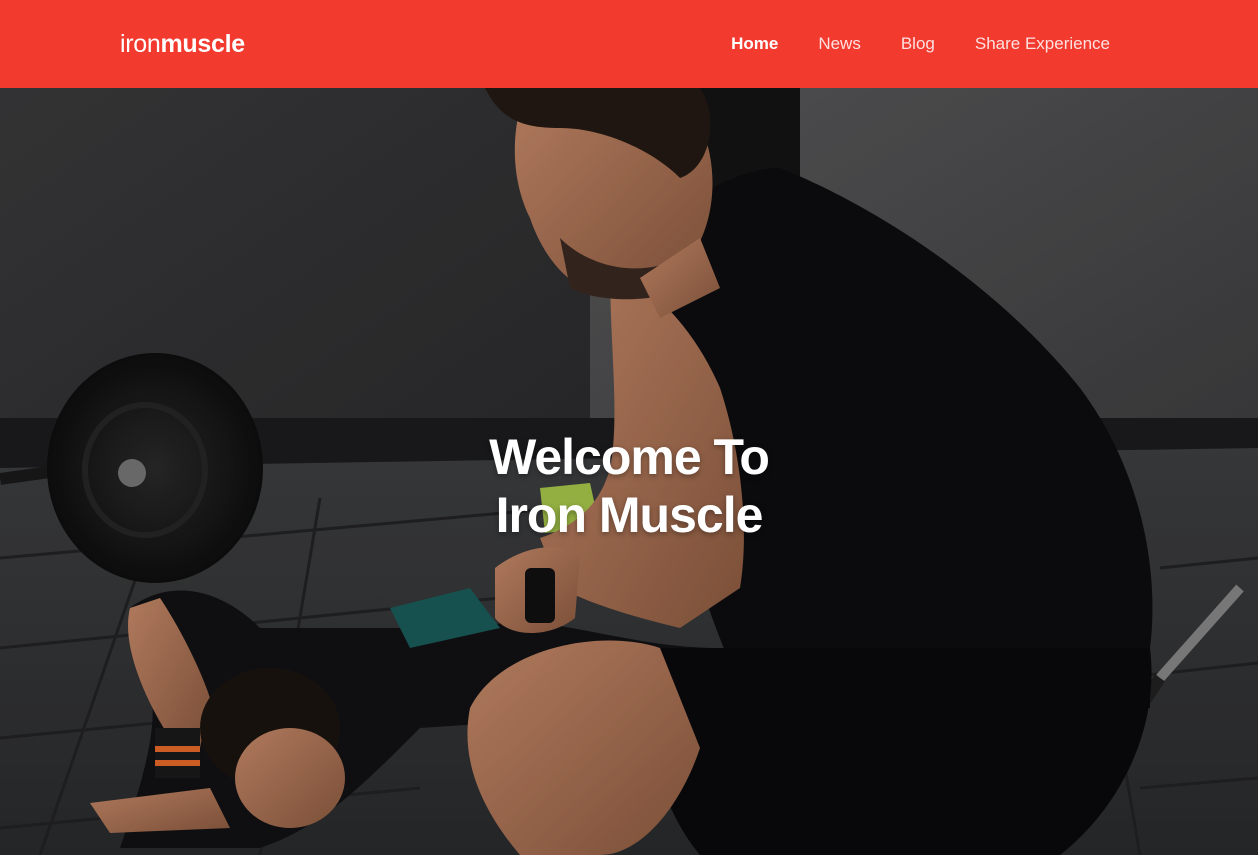 The image size is (1258, 855). I want to click on nav-home-link: Home, so click(754, 44).